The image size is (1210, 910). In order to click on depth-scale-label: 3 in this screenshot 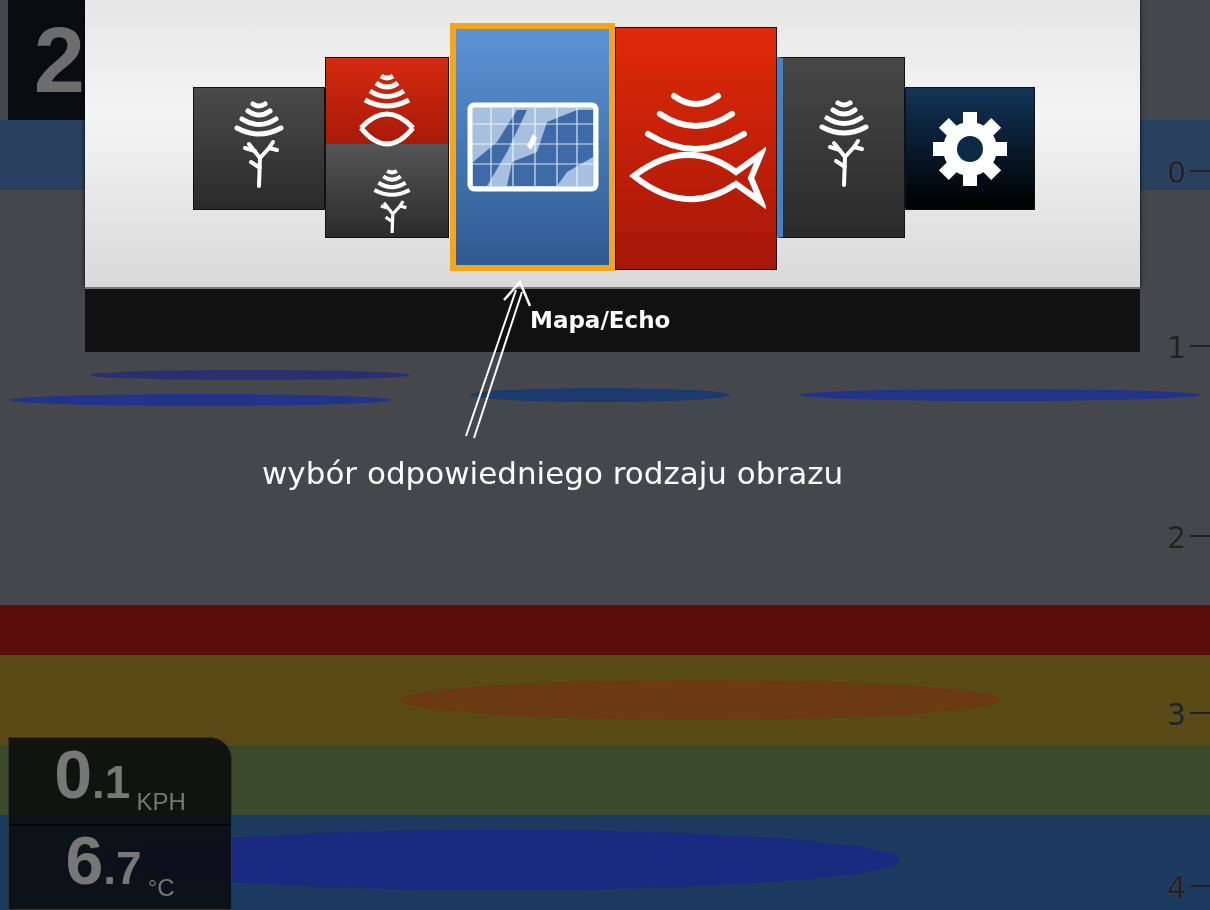, I will do `click(1176, 715)`.